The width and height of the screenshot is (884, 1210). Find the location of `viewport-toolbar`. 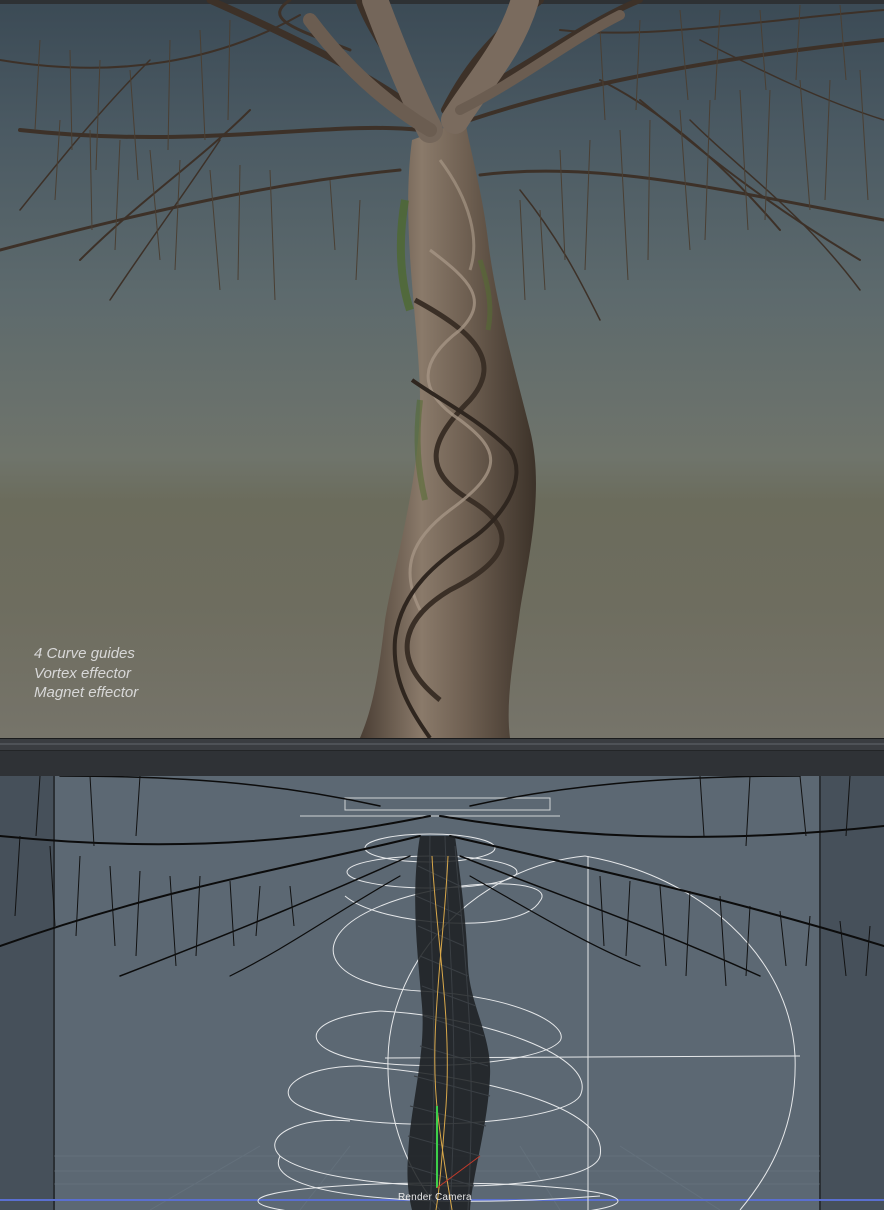

viewport-toolbar is located at coordinates (442, 763).